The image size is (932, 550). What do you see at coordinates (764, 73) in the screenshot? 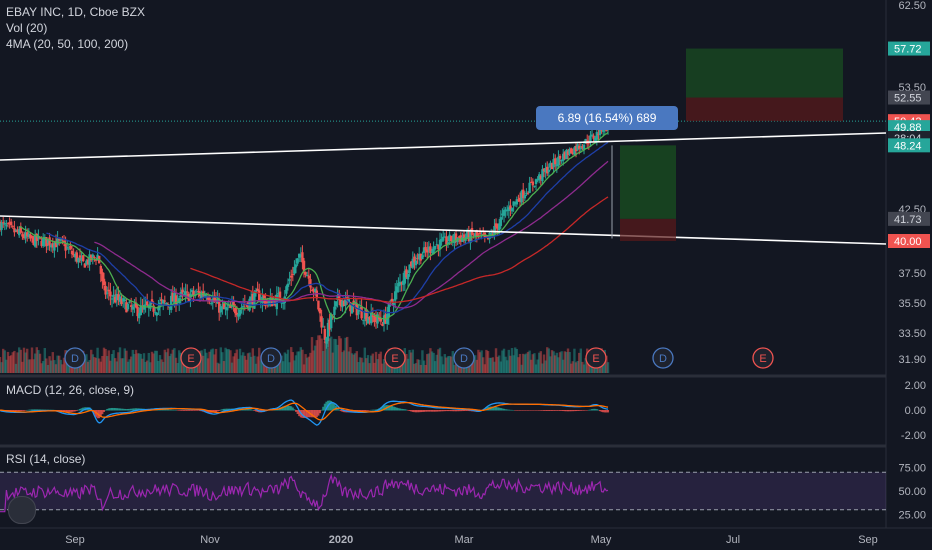
I see `profit-zone` at bounding box center [764, 73].